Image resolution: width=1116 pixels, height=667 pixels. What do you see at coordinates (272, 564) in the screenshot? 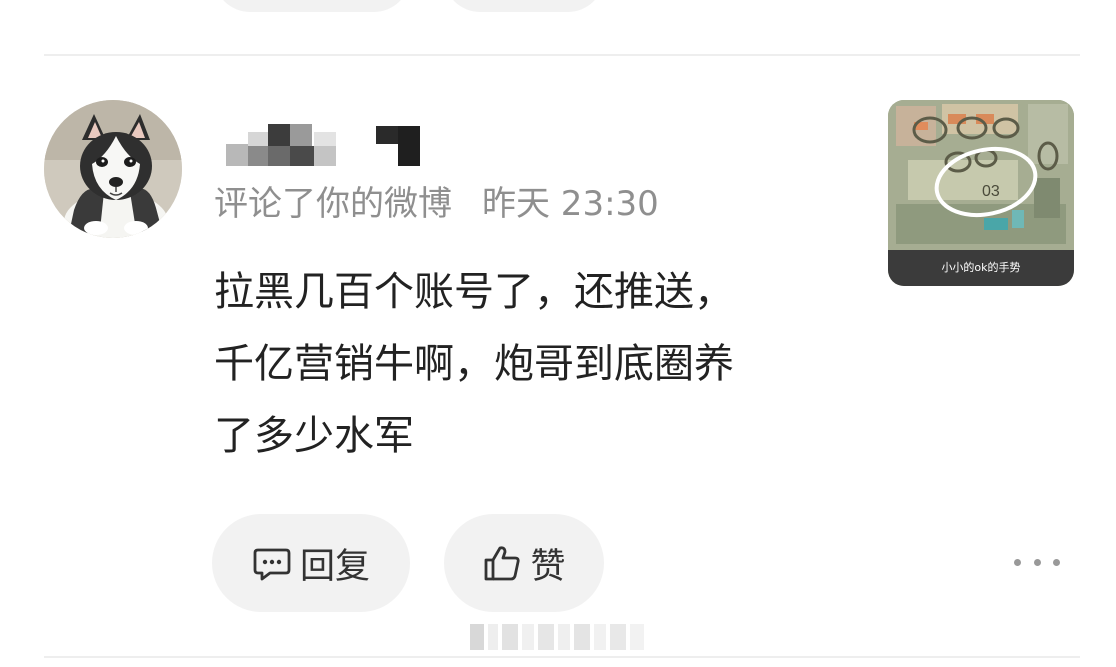
I see `comment-bubble-icon` at bounding box center [272, 564].